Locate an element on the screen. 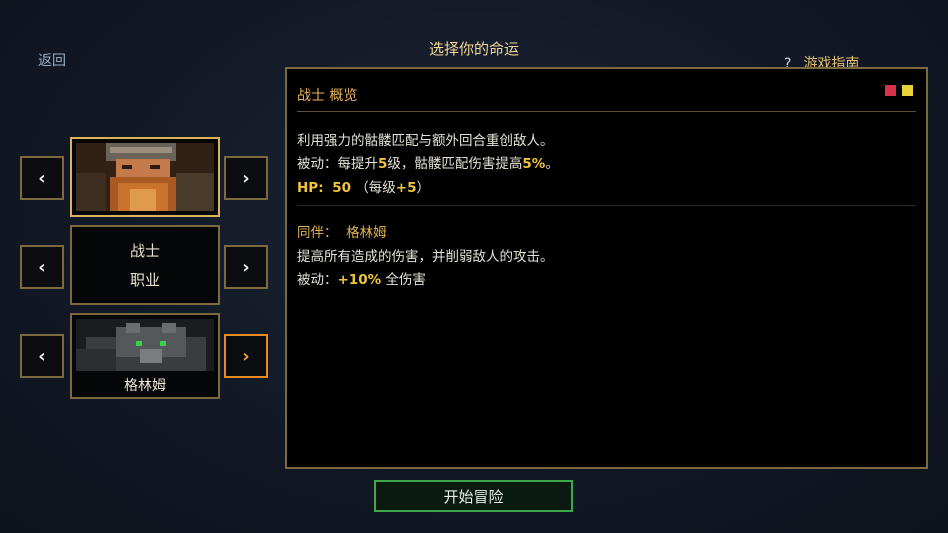 This screenshot has height=533, width=948. portrait-next-button: › is located at coordinates (246, 178).